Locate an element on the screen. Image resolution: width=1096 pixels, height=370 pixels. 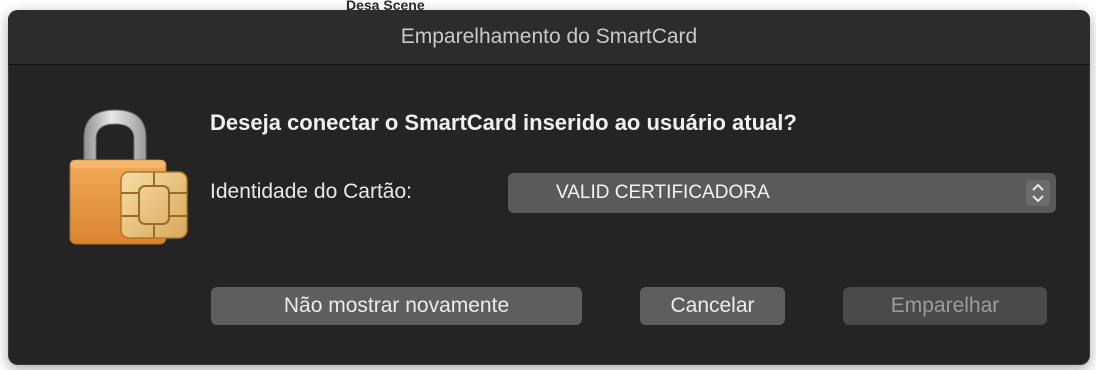
dialog-titlebar: Emparelhamento do SmartCard is located at coordinates (549, 37).